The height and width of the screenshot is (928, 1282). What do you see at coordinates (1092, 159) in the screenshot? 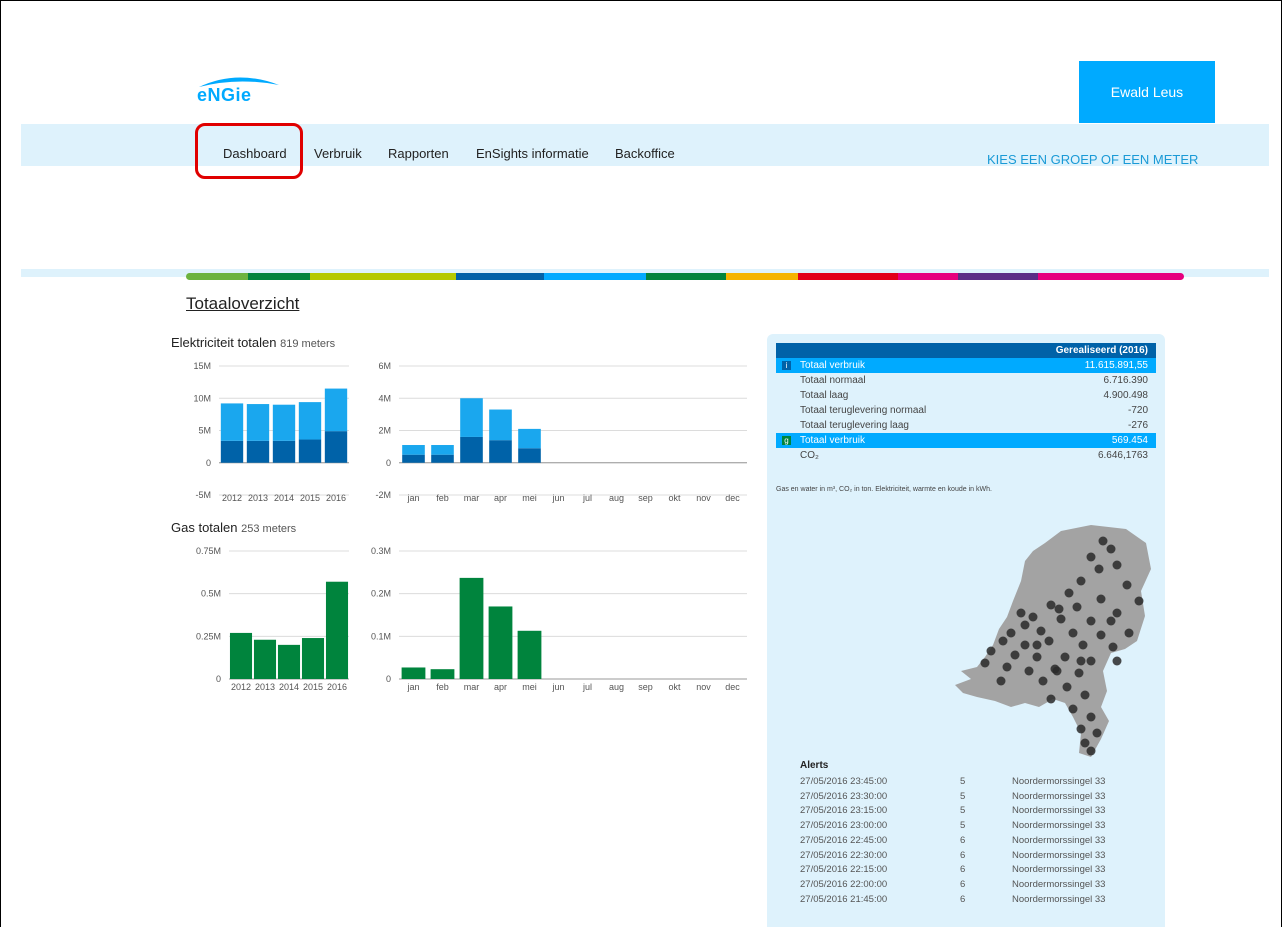
I see `group-meter-selector-link: KIES EEN GROEP OF EEN METER` at bounding box center [1092, 159].